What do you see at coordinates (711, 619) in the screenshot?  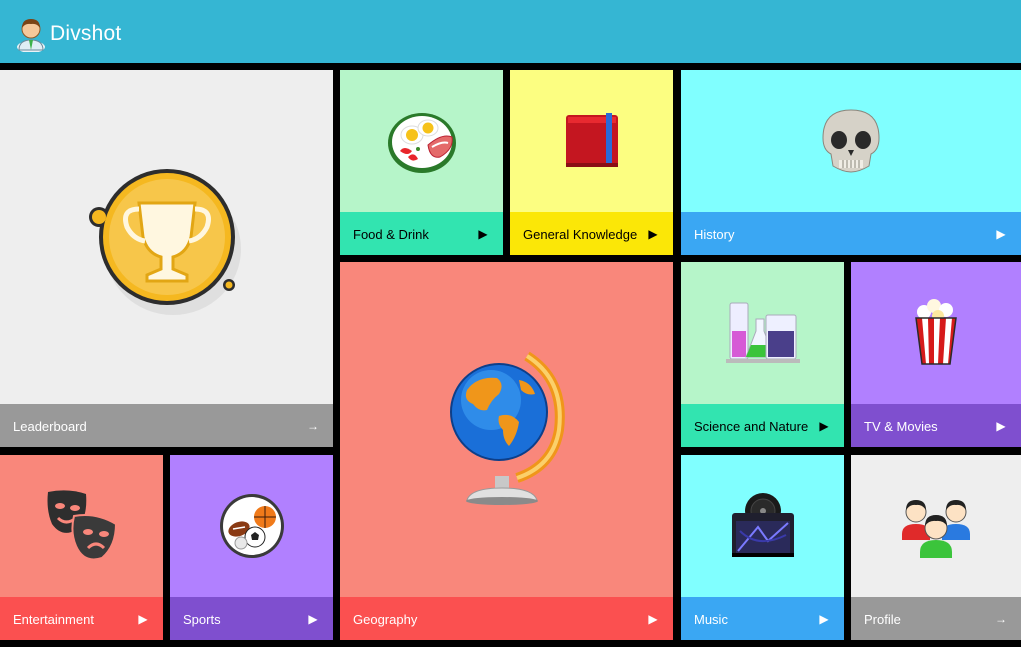 I see `tile-label: Music` at bounding box center [711, 619].